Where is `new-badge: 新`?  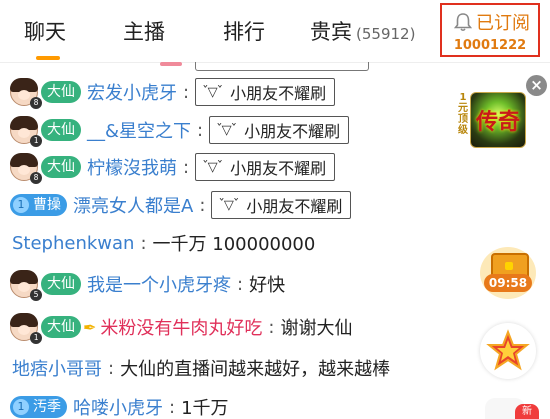 new-badge: 新 is located at coordinates (527, 411).